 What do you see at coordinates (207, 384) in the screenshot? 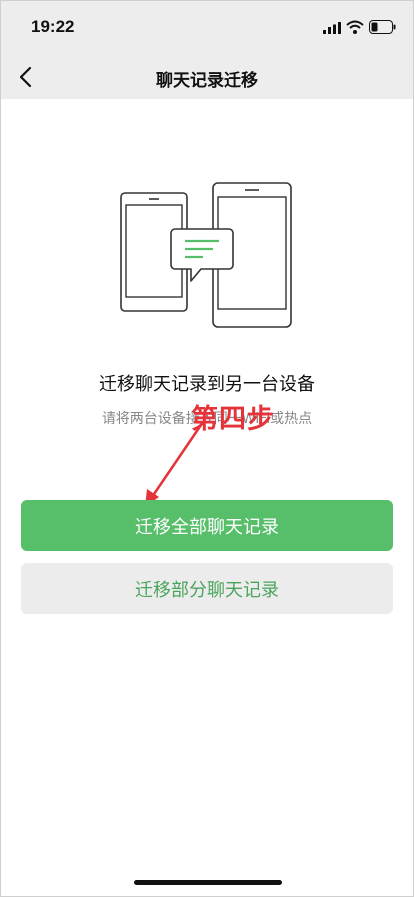
I see `migration-headline: 迁移聊天记录到另一台设备` at bounding box center [207, 384].